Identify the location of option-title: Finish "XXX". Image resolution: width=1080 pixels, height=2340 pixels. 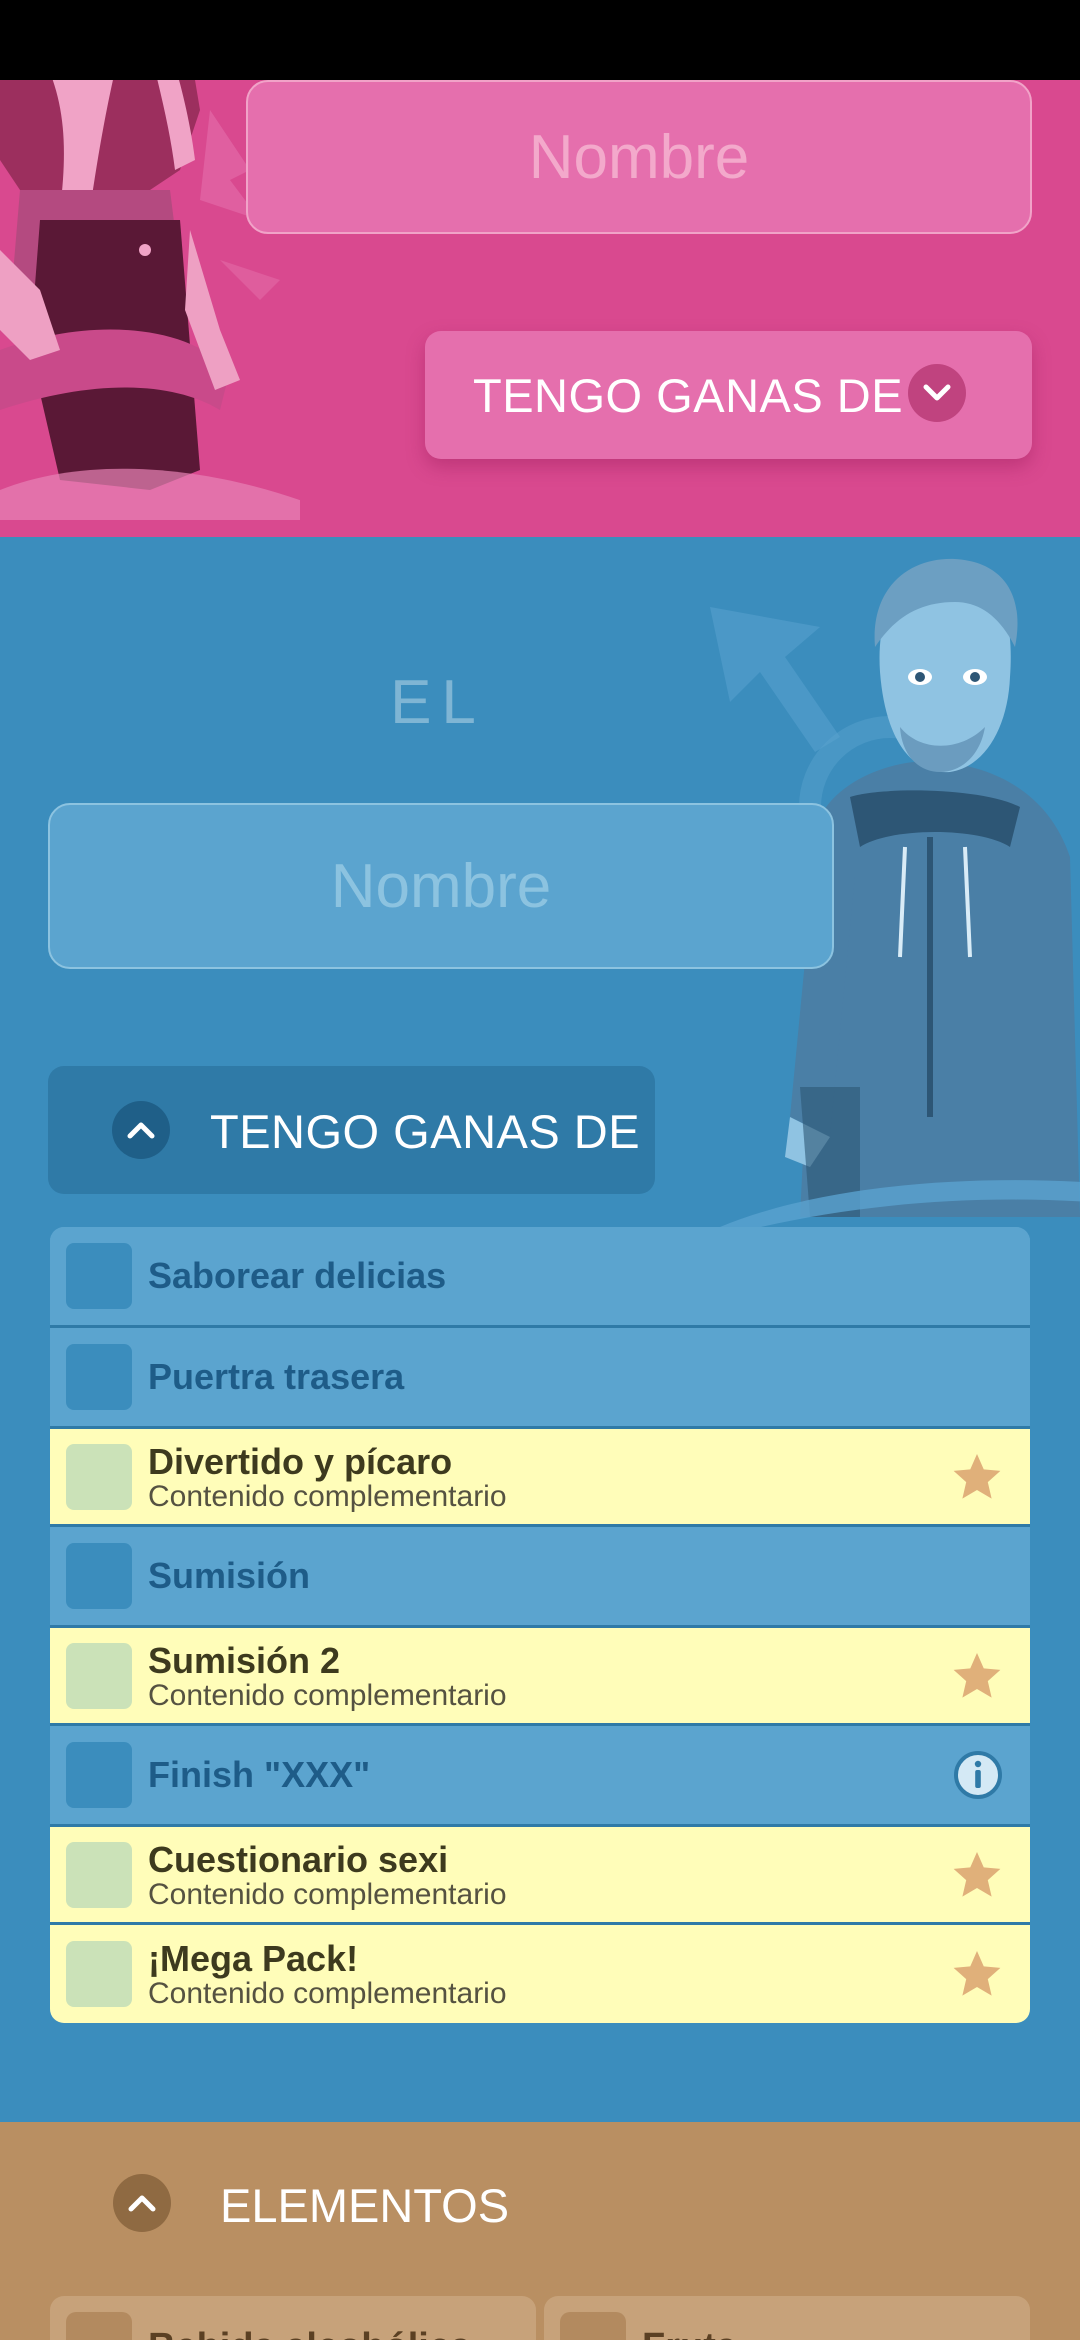
(259, 1774).